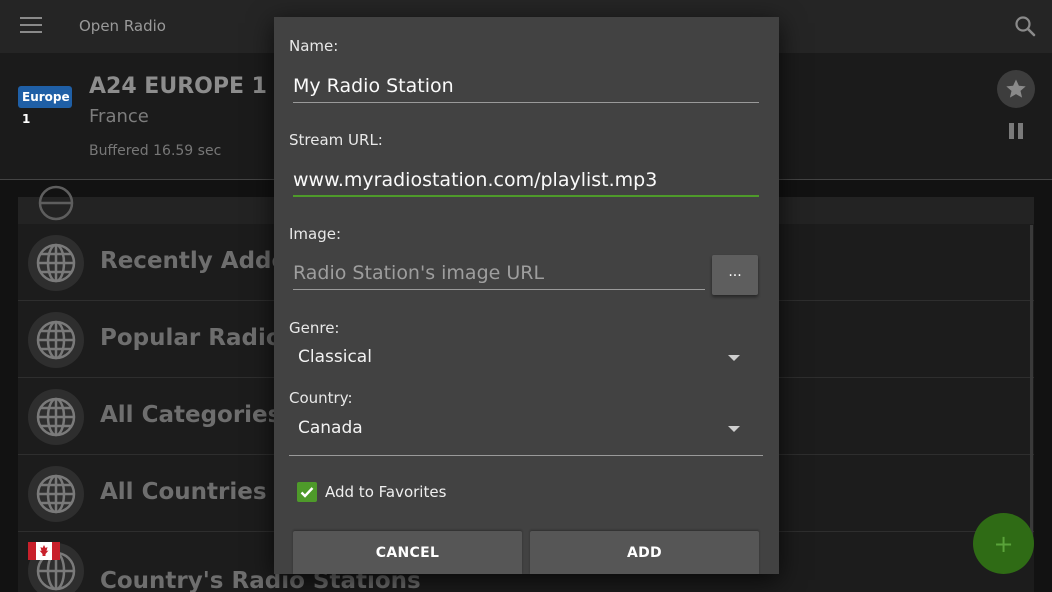  What do you see at coordinates (644, 552) in the screenshot?
I see `add-button: ADD` at bounding box center [644, 552].